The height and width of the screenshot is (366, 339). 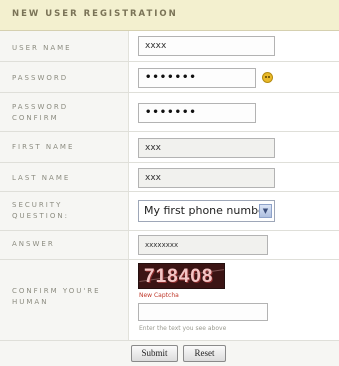 What do you see at coordinates (159, 295) in the screenshot?
I see `new-captcha-link: New Captcha` at bounding box center [159, 295].